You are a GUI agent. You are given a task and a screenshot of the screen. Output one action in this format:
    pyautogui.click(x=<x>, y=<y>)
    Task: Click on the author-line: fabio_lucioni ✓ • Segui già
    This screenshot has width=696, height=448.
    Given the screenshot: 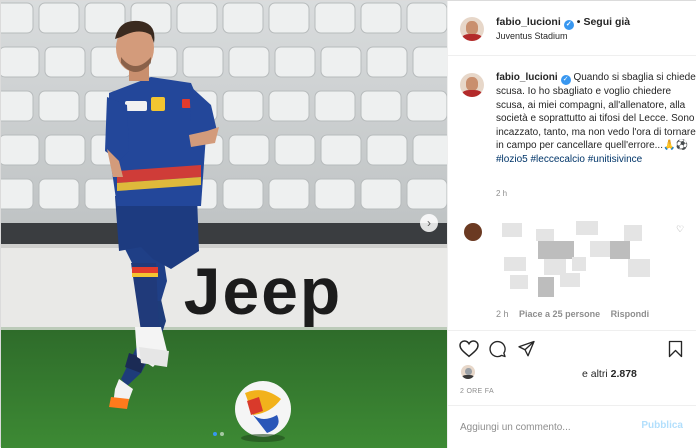 What is the action you would take?
    pyautogui.click(x=563, y=23)
    